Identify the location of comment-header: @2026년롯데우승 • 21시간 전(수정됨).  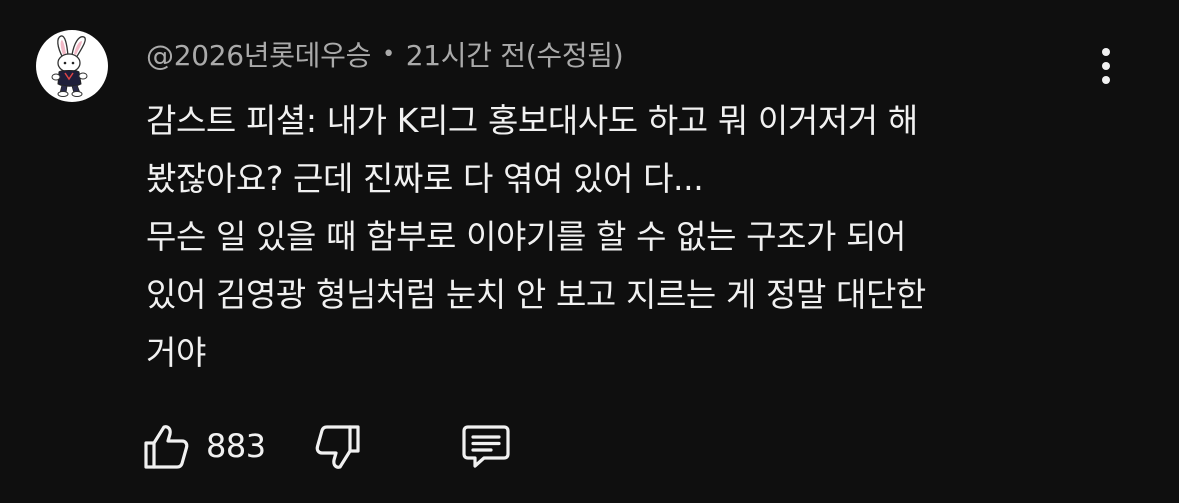
(385, 54).